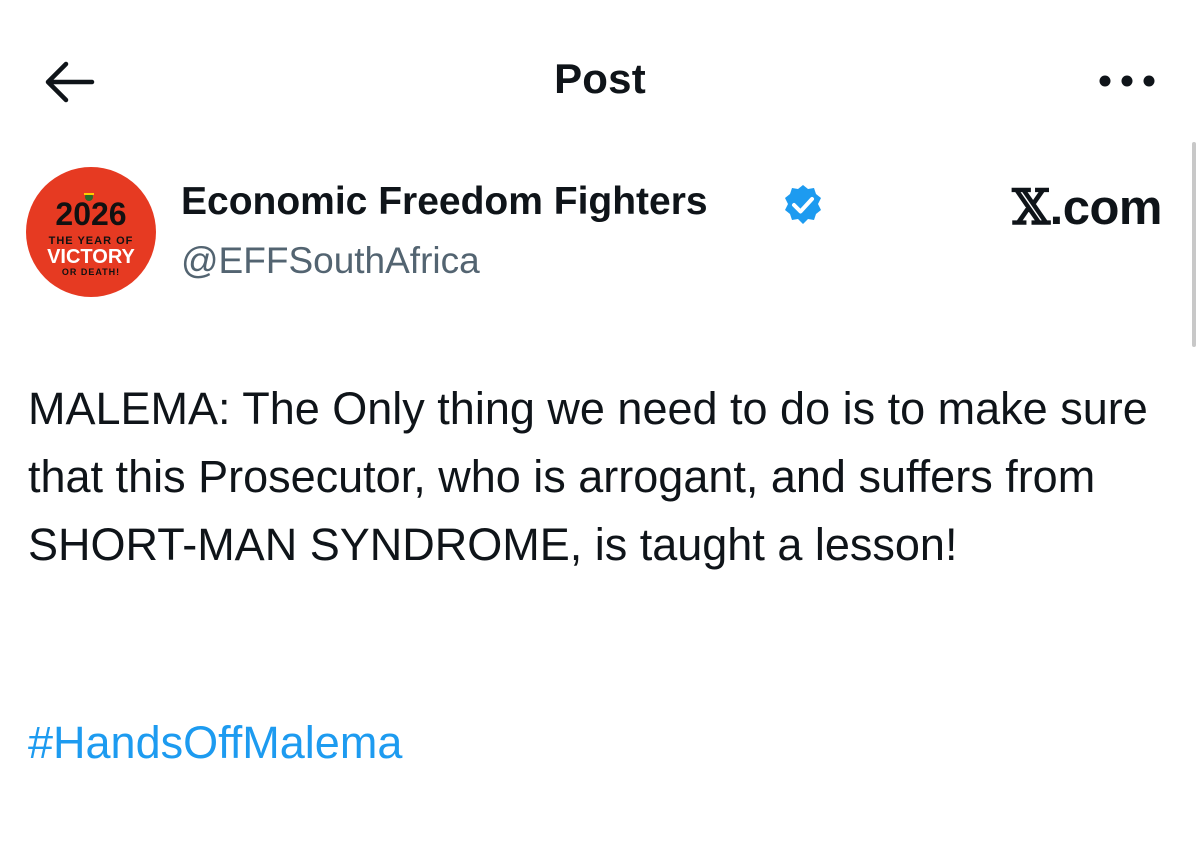 This screenshot has width=1200, height=856. Describe the element at coordinates (1031, 207) in the screenshot. I see `x-logo-icon: 𝕏` at that location.